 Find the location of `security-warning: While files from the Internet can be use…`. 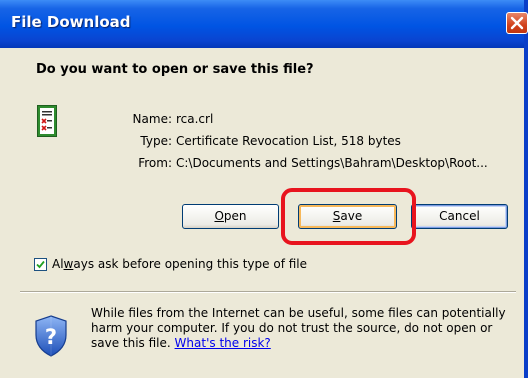

security-warning: While files from the Internet can be use… is located at coordinates (306, 328).